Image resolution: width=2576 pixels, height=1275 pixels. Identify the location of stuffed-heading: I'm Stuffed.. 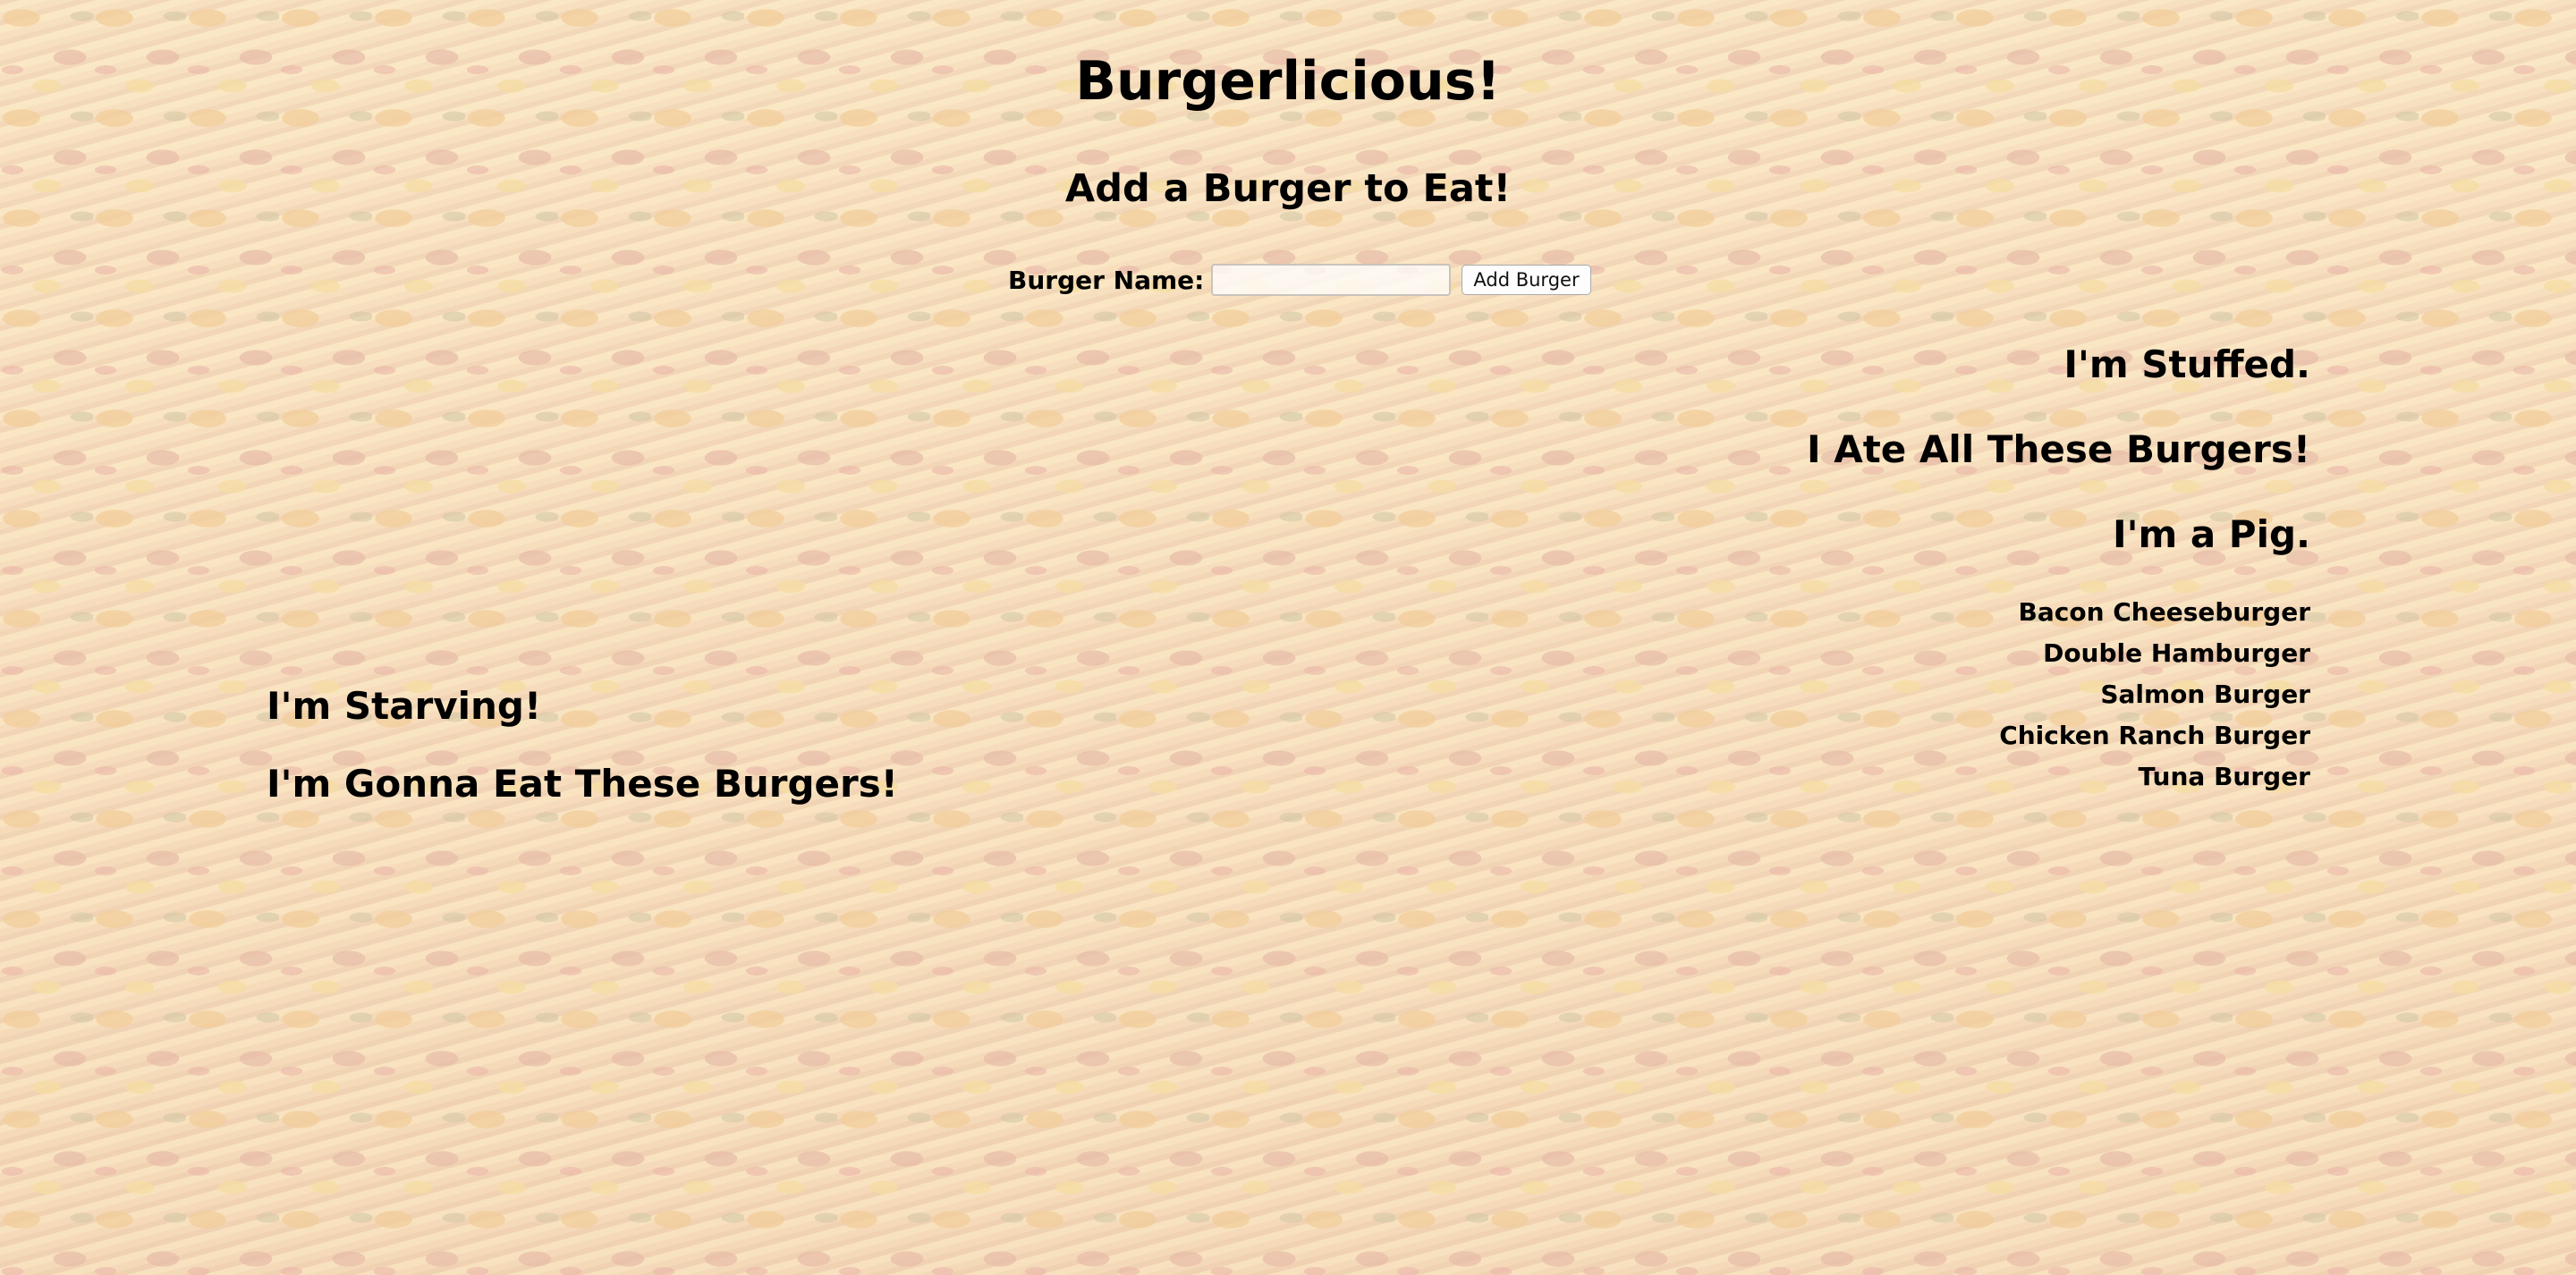
(2186, 364).